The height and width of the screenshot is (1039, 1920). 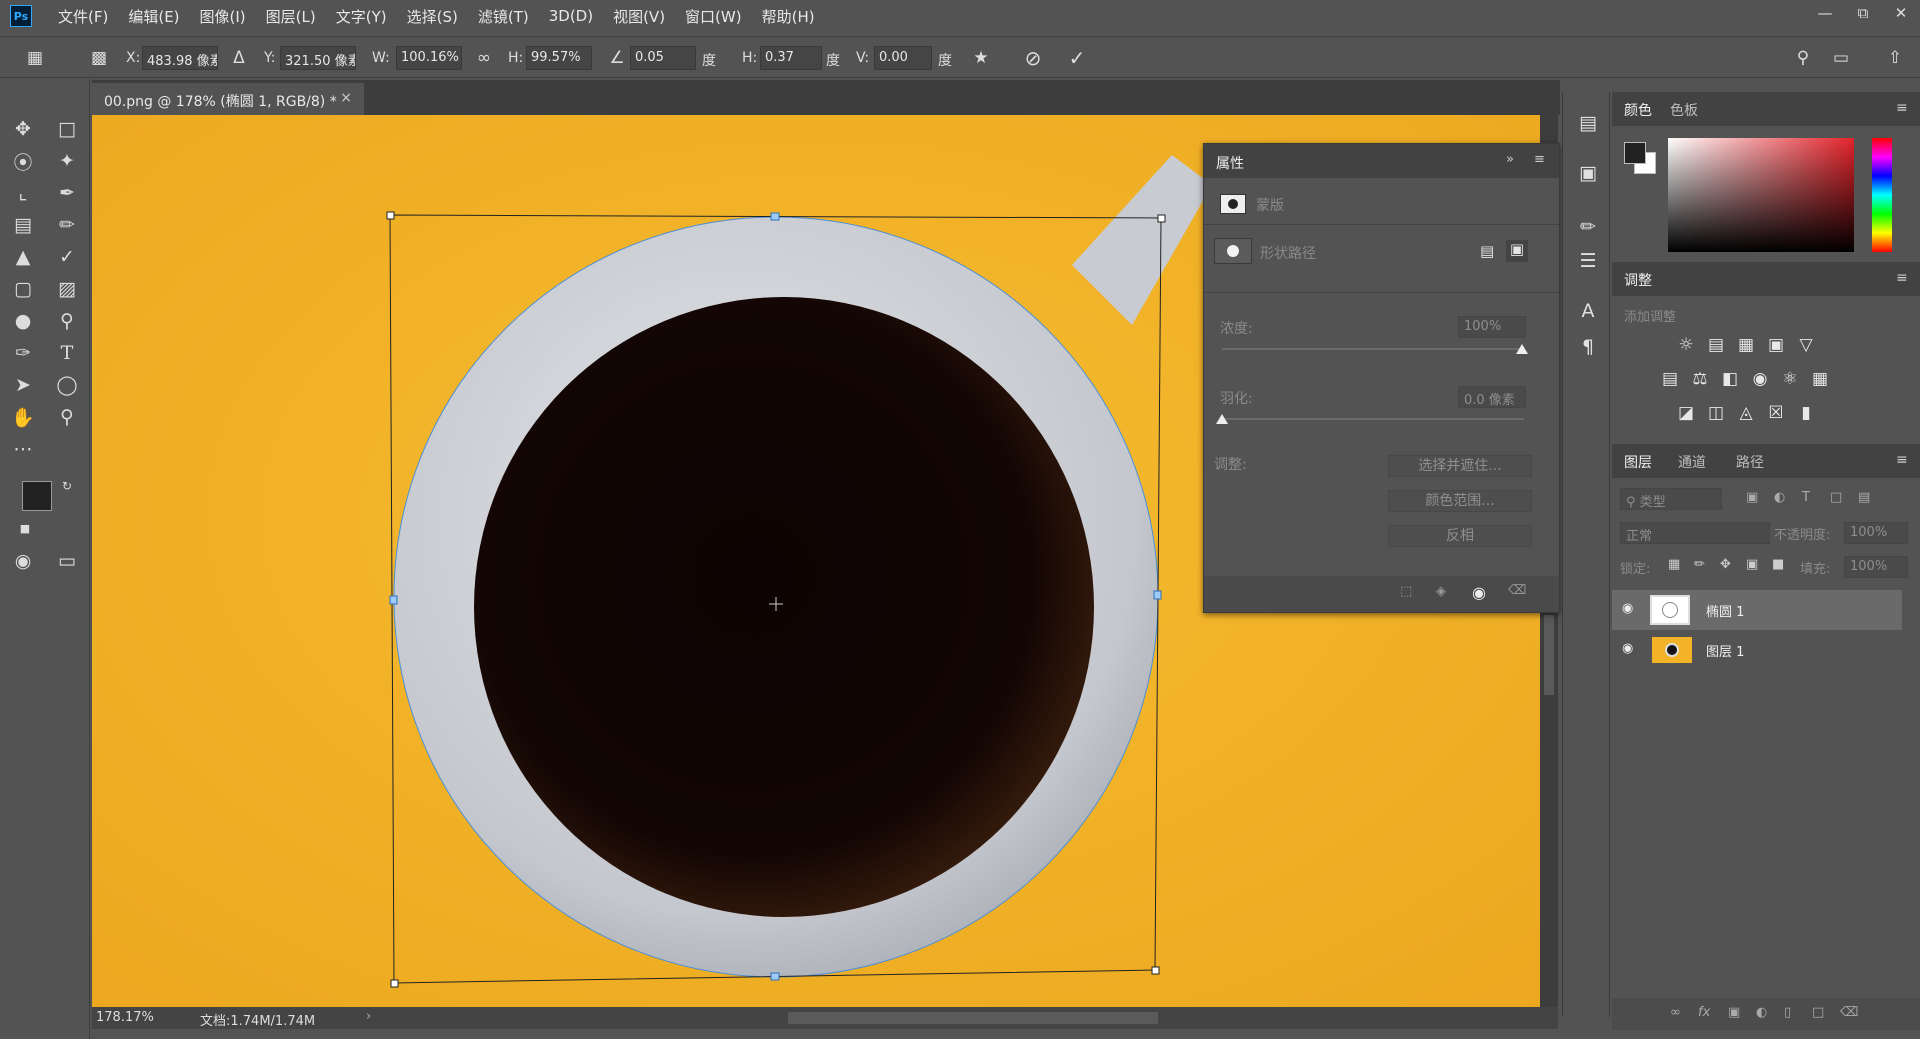 I want to click on angle-field: 0.05, so click(x=663, y=58).